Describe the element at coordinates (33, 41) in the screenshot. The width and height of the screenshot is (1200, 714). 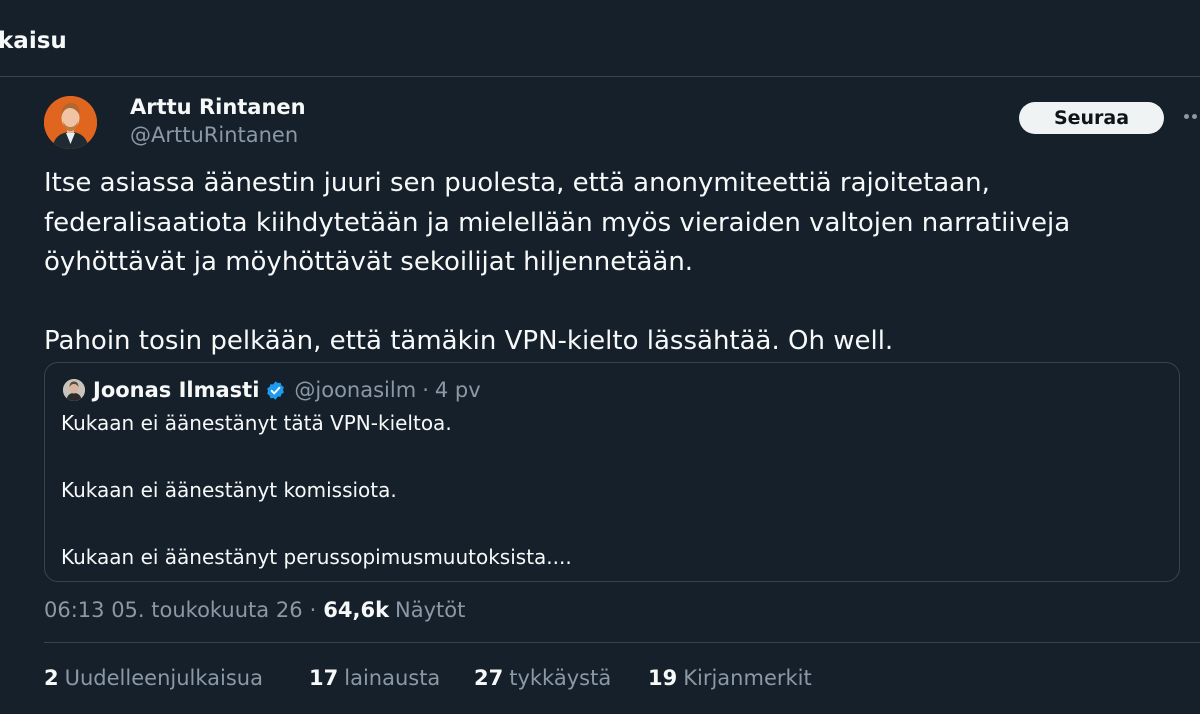
I see `page-title: kaisu` at that location.